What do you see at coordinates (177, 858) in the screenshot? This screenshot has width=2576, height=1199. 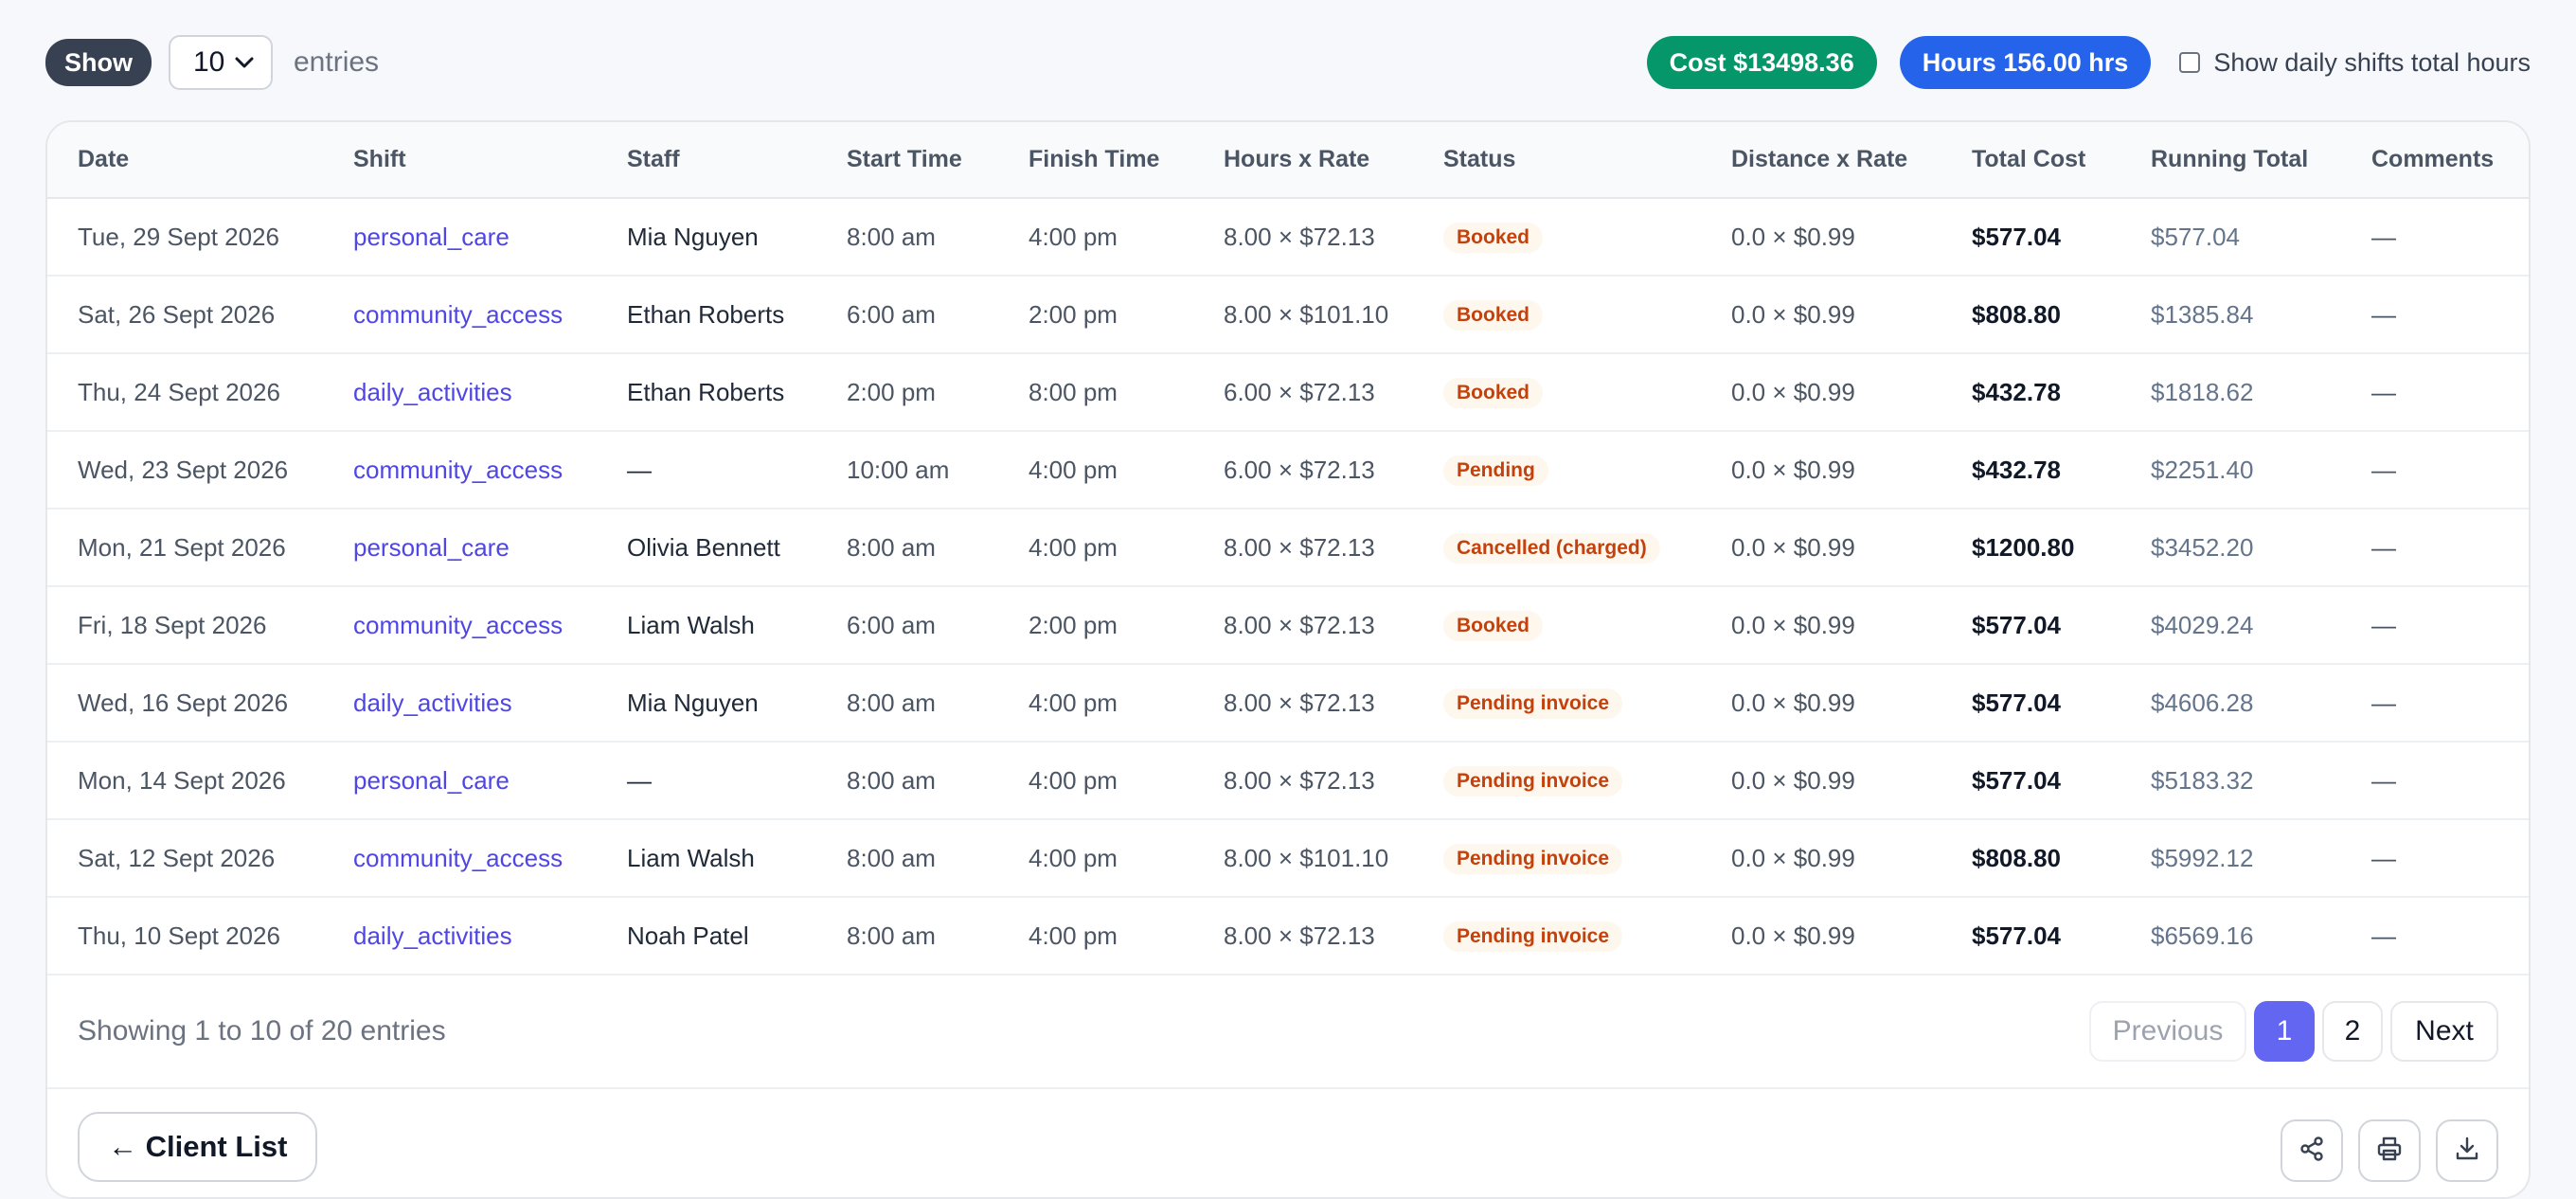 I see `date-cell: Sat, 12 Sept 2026` at bounding box center [177, 858].